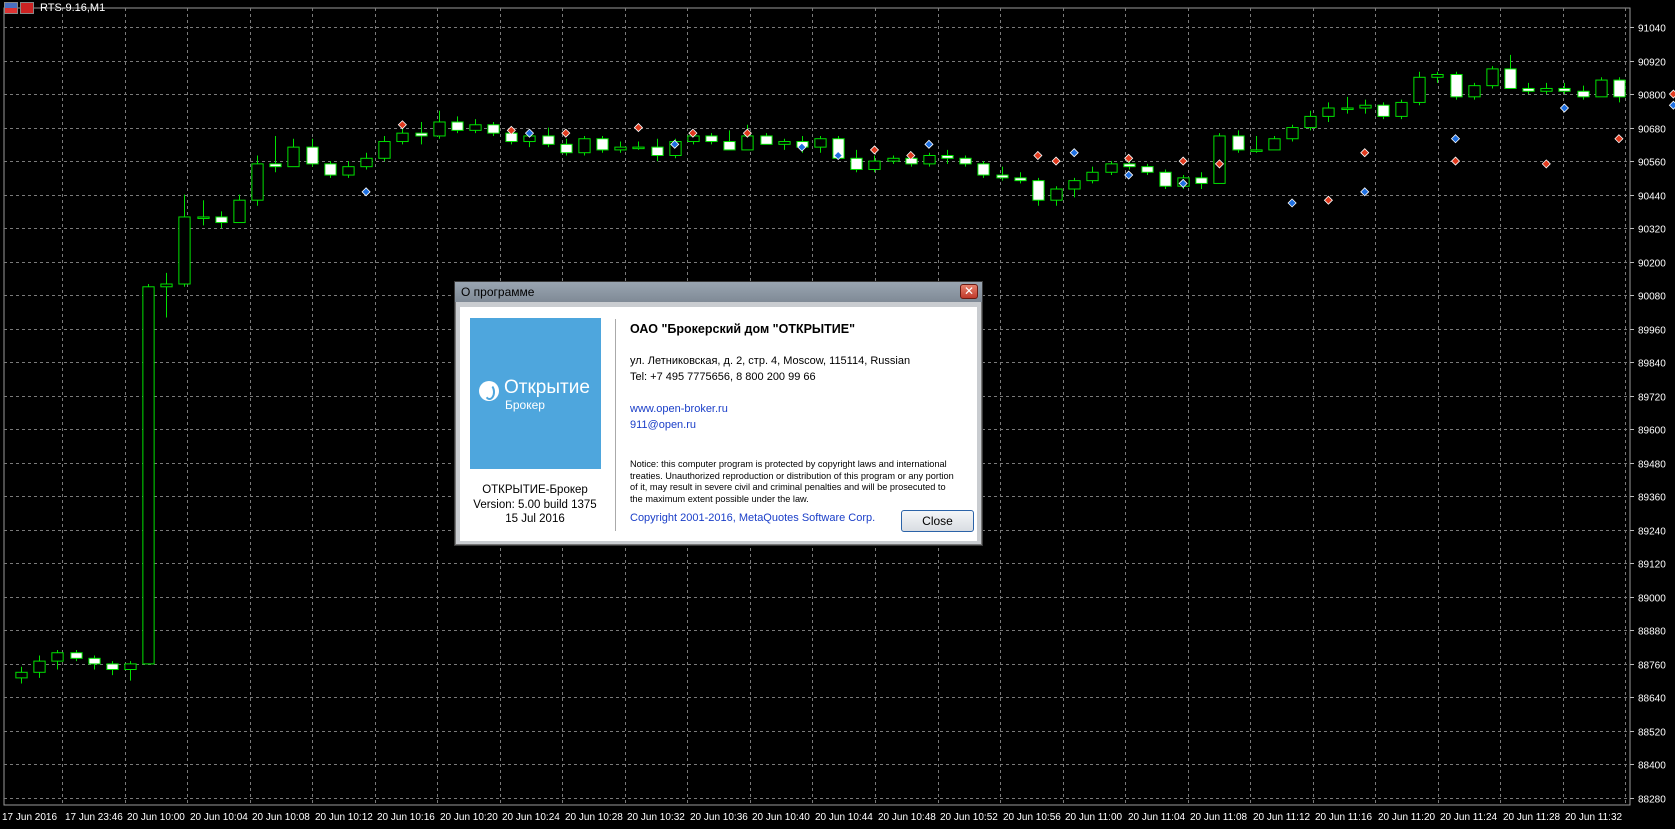 This screenshot has height=829, width=1675. What do you see at coordinates (1652, 800) in the screenshot?
I see `y-tick-label: 88280` at bounding box center [1652, 800].